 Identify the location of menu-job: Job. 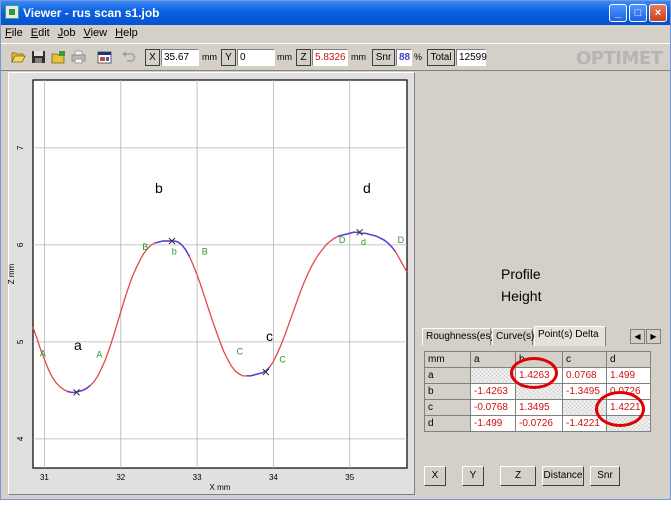
(67, 32).